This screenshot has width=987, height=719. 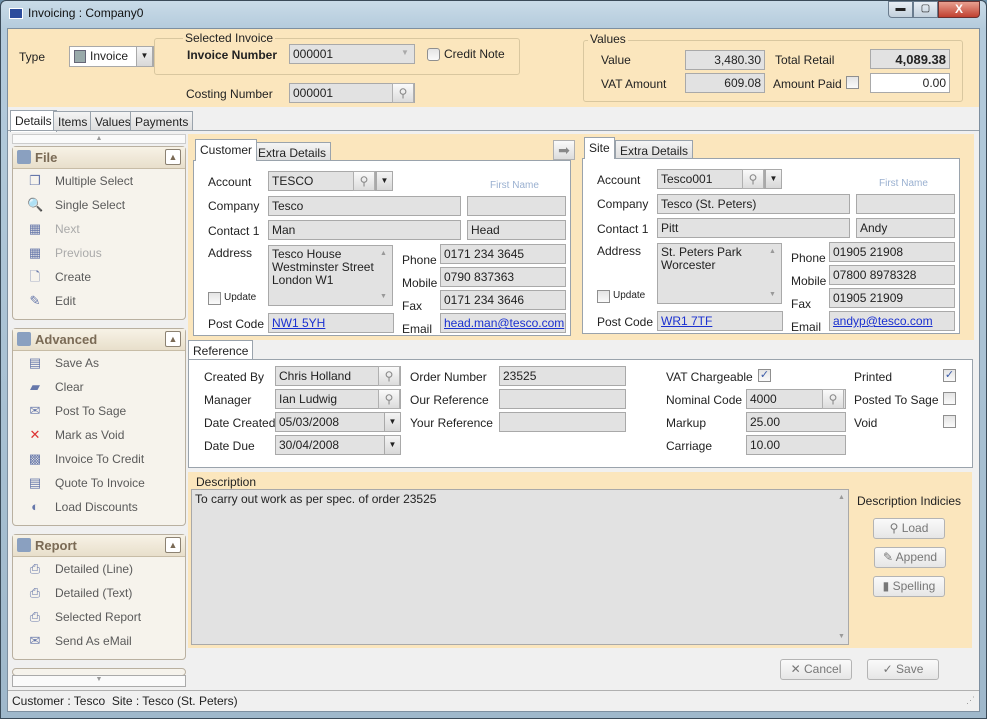 What do you see at coordinates (364, 230) in the screenshot?
I see `customer-contact-last-name-field: Man` at bounding box center [364, 230].